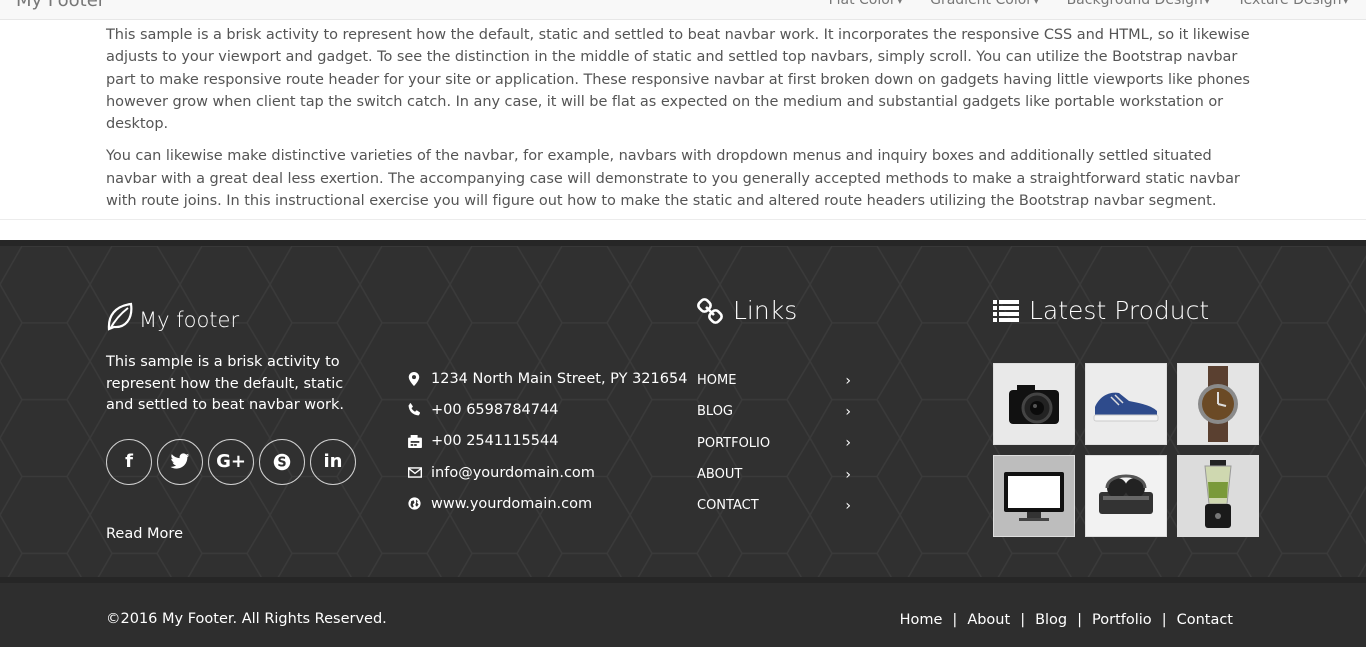 Image resolution: width=1366 pixels, height=647 pixels. Describe the element at coordinates (495, 441) in the screenshot. I see `contact-fax-text: +00 2541115544` at that location.